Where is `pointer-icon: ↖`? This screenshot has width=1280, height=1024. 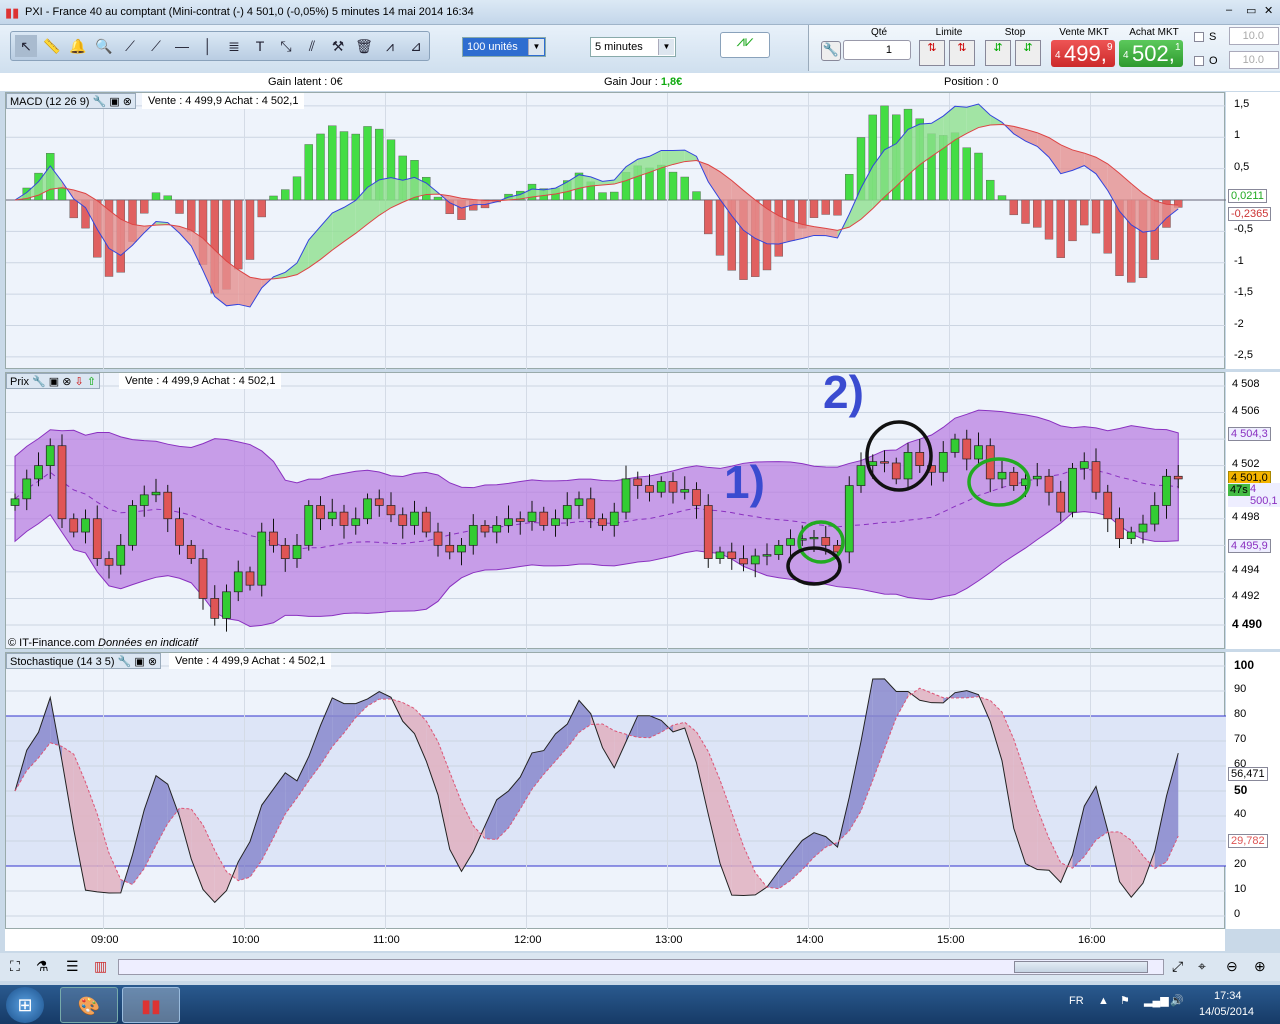 pointer-icon: ↖ is located at coordinates (26, 46).